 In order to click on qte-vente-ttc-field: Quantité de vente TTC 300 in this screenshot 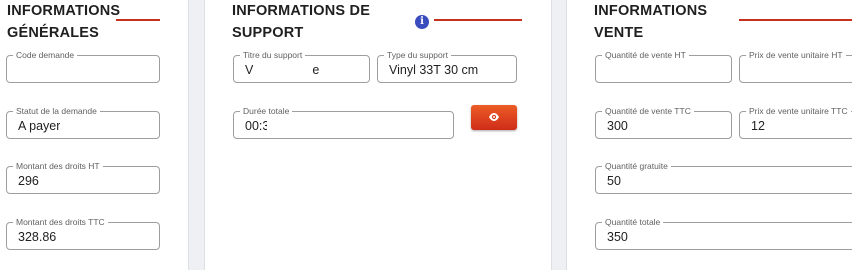, I will do `click(663, 122)`.